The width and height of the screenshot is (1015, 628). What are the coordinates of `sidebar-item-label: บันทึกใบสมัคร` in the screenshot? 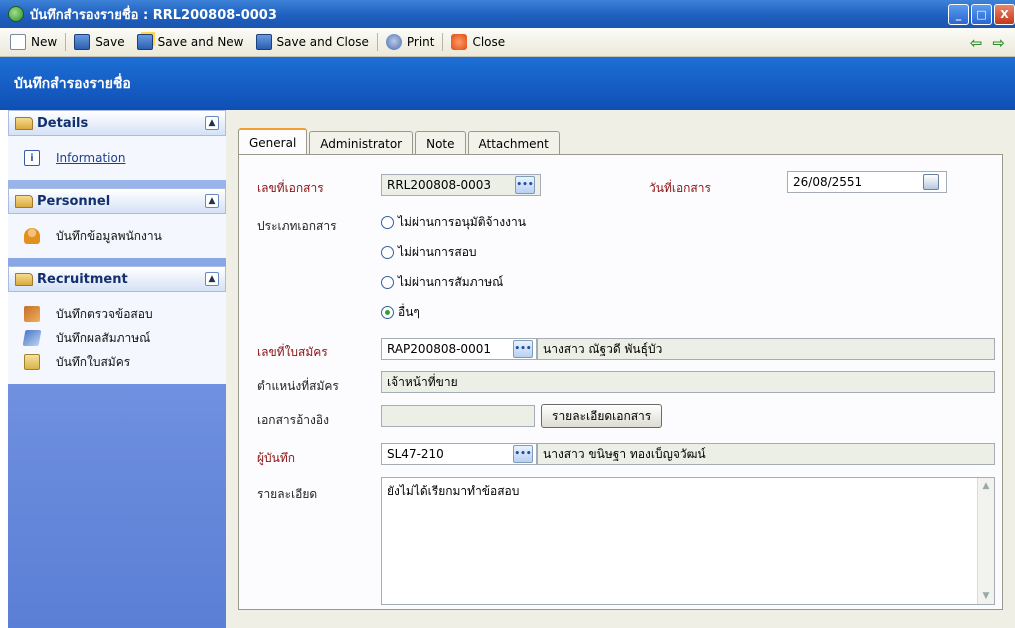 It's located at (93, 361).